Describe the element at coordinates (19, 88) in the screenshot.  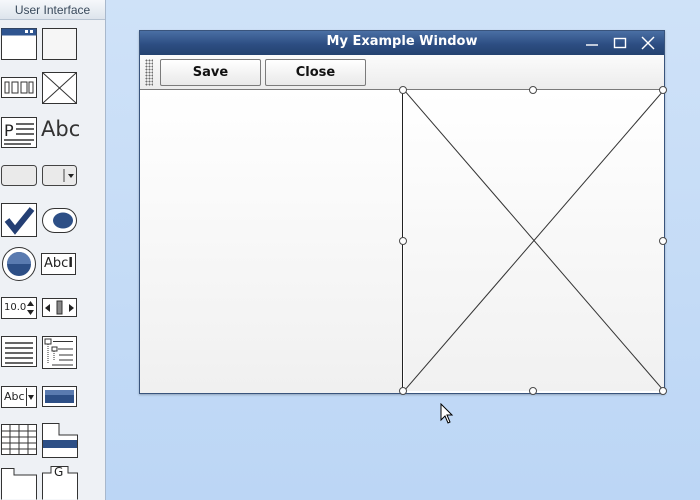
I see `button-bar-widget-icon` at that location.